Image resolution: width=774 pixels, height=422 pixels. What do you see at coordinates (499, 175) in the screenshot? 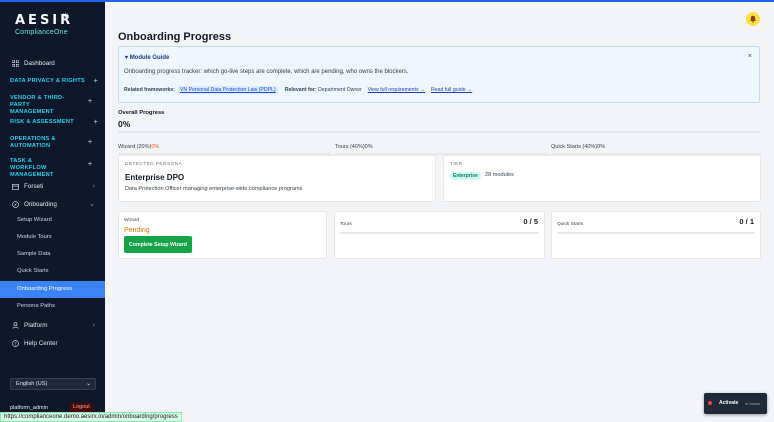
I see `tier-modules: 28 modules` at bounding box center [499, 175].